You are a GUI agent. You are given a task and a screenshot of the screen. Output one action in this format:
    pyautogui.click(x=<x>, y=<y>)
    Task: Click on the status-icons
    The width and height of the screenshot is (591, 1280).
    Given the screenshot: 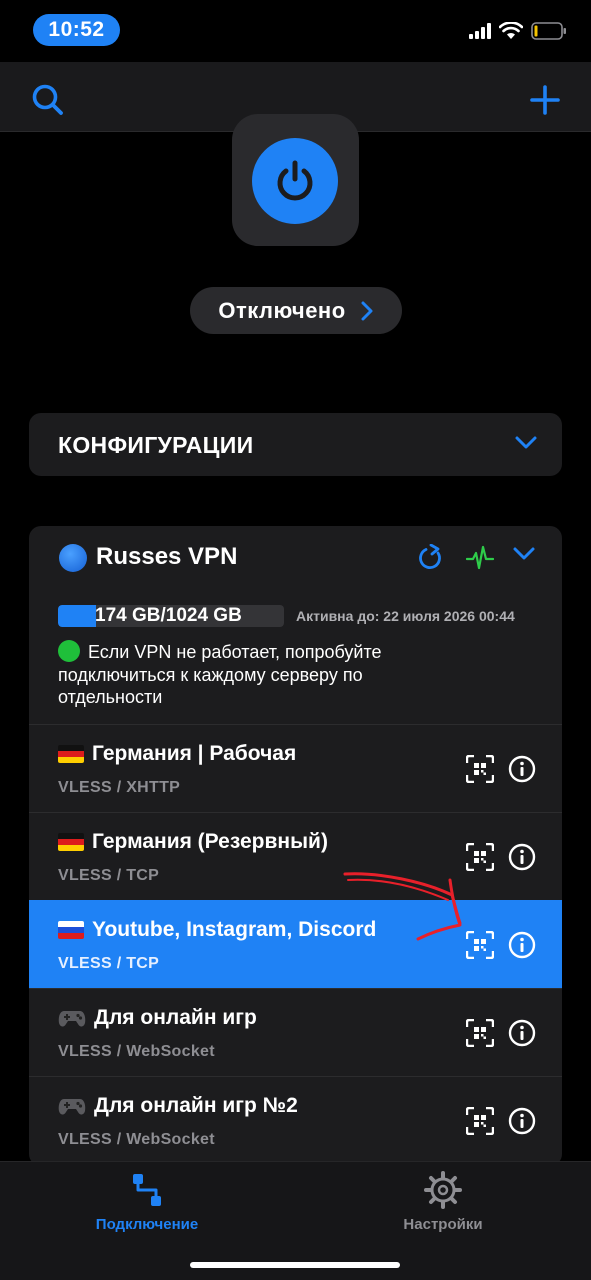 What is the action you would take?
    pyautogui.click(x=518, y=31)
    